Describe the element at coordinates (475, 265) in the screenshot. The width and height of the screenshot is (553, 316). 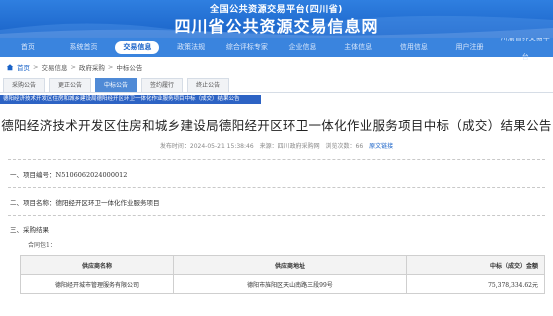
I see `col-award-amount: 中标（成交）金额` at that location.